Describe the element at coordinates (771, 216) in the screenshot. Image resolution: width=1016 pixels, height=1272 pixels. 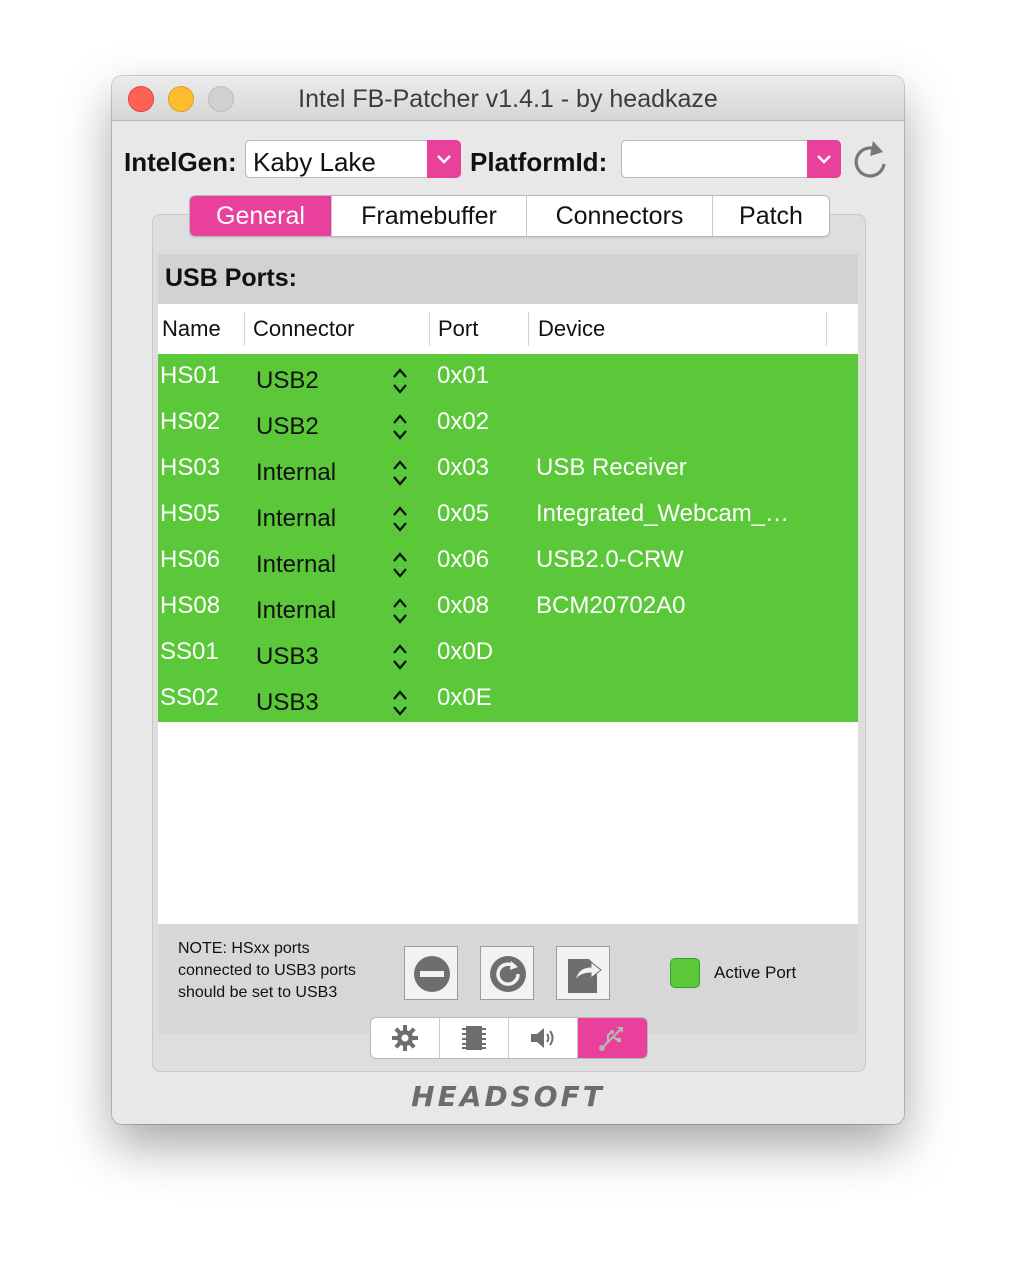
I see `tab-patch: Patch` at that location.